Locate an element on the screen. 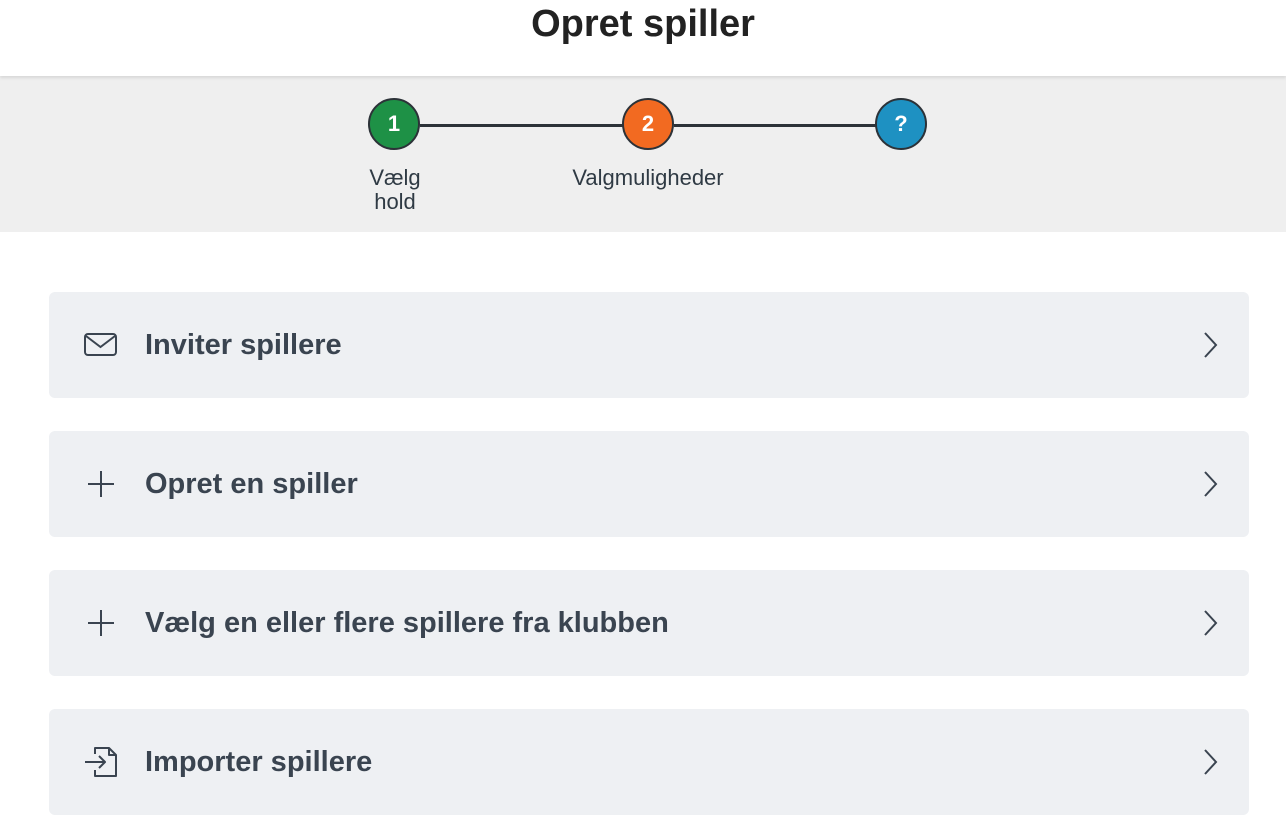 The image size is (1286, 836). step-3-number: ? is located at coordinates (901, 123).